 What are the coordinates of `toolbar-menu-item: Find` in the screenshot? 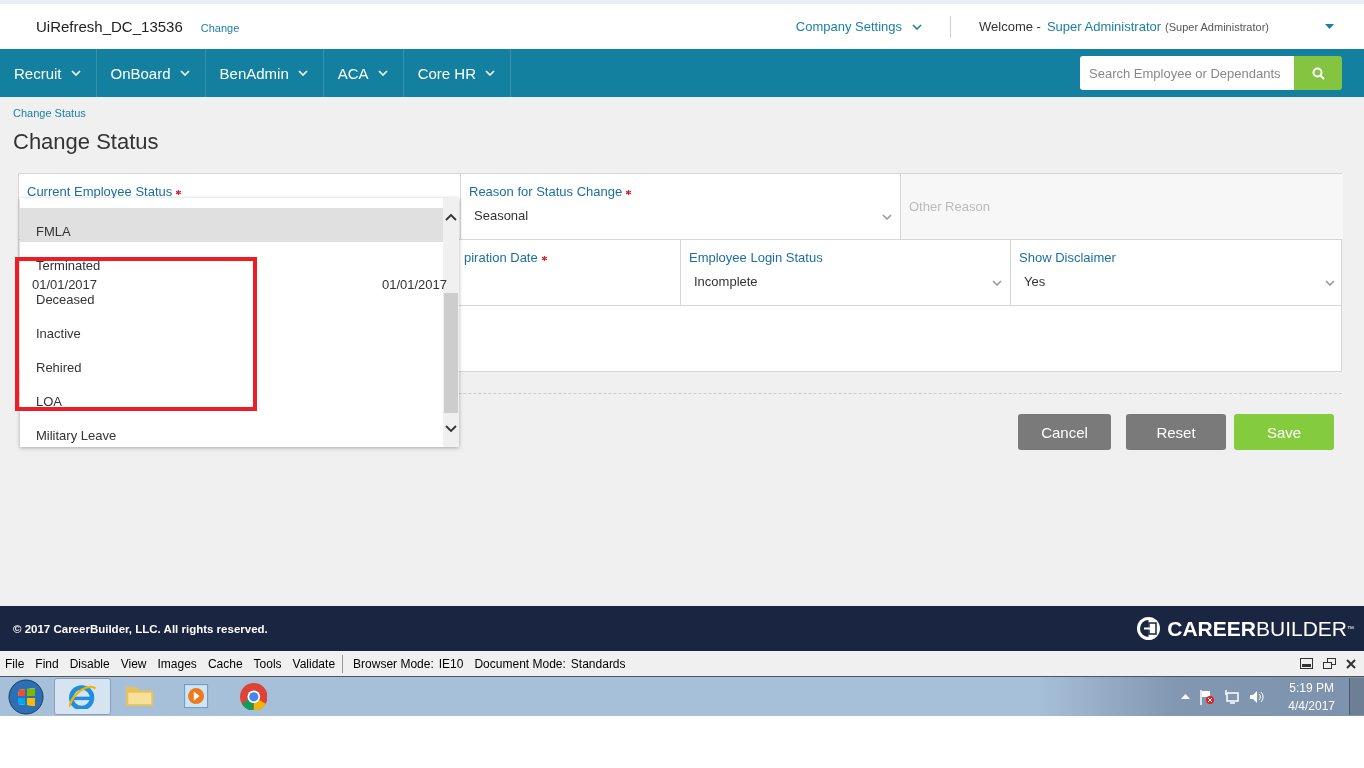 It's located at (47, 663).